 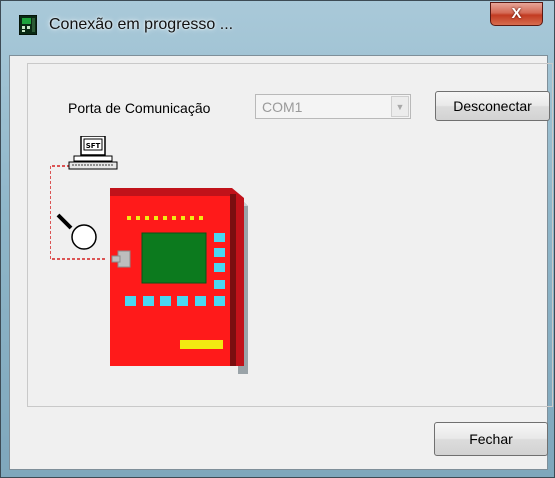 I want to click on computer-icon: SFT, so click(x=93, y=153).